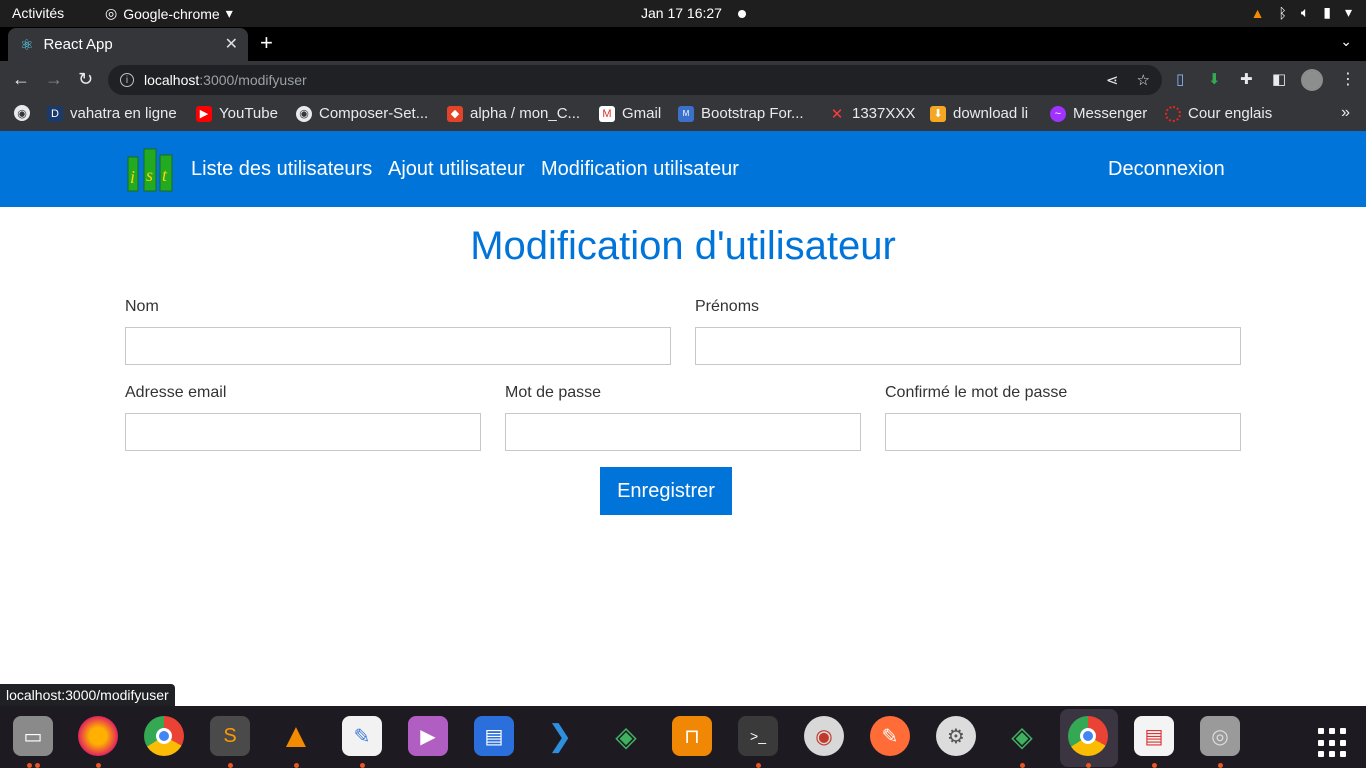 Image resolution: width=1366 pixels, height=768 pixels. Describe the element at coordinates (128, 44) in the screenshot. I see `tab-react-app: ⚛ React App ✕` at that location.